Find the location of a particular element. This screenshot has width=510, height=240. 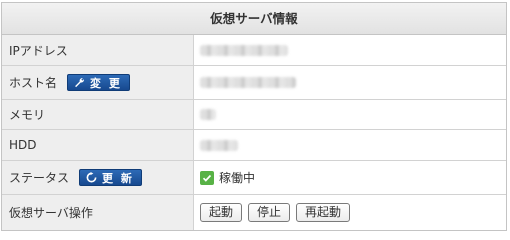

status-text: 稼働中 is located at coordinates (237, 178).